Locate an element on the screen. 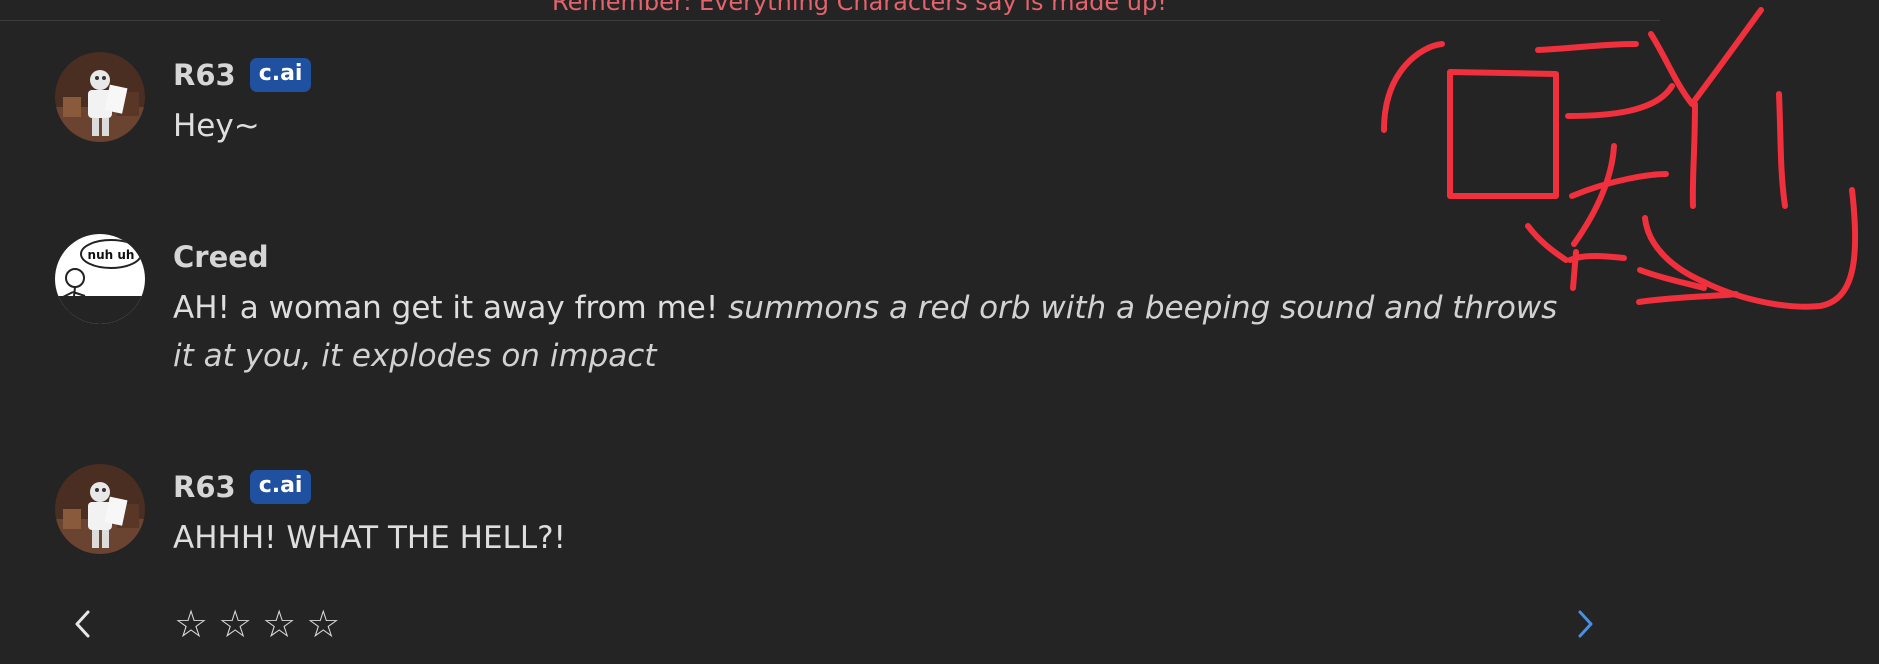  character-avatar: nuh uh is located at coordinates (100, 279).